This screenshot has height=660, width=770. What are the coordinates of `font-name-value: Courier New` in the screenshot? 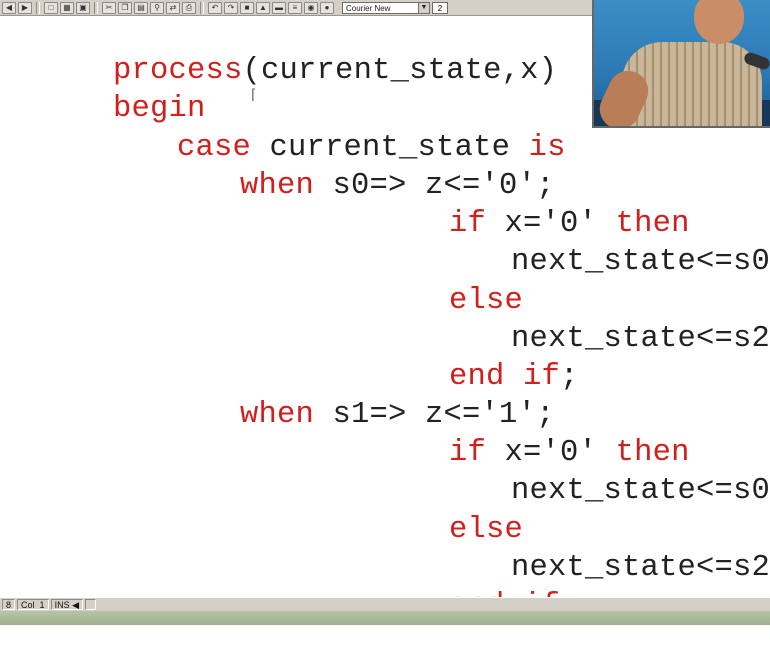 It's located at (368, 8).